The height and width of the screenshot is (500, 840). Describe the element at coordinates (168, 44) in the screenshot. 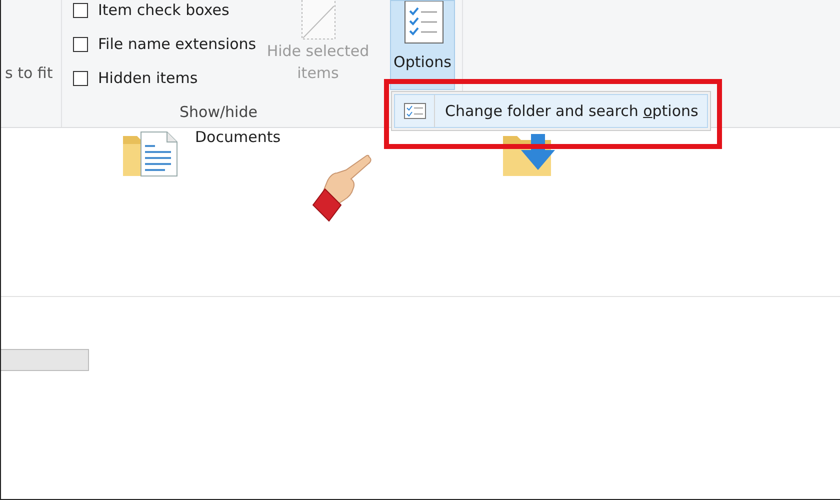

I see `checkbox-option: File name extensions` at that location.